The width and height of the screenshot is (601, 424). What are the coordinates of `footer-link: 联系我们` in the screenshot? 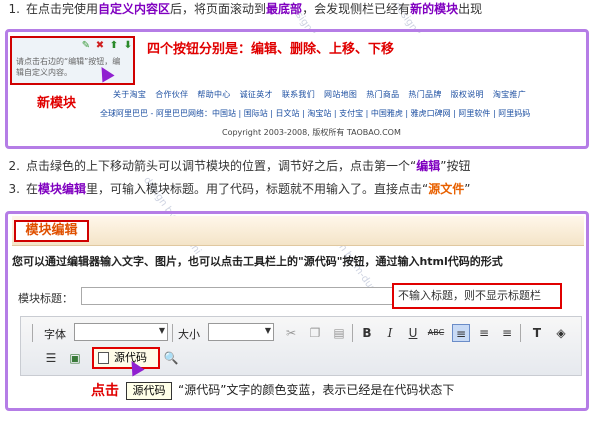 It's located at (298, 94).